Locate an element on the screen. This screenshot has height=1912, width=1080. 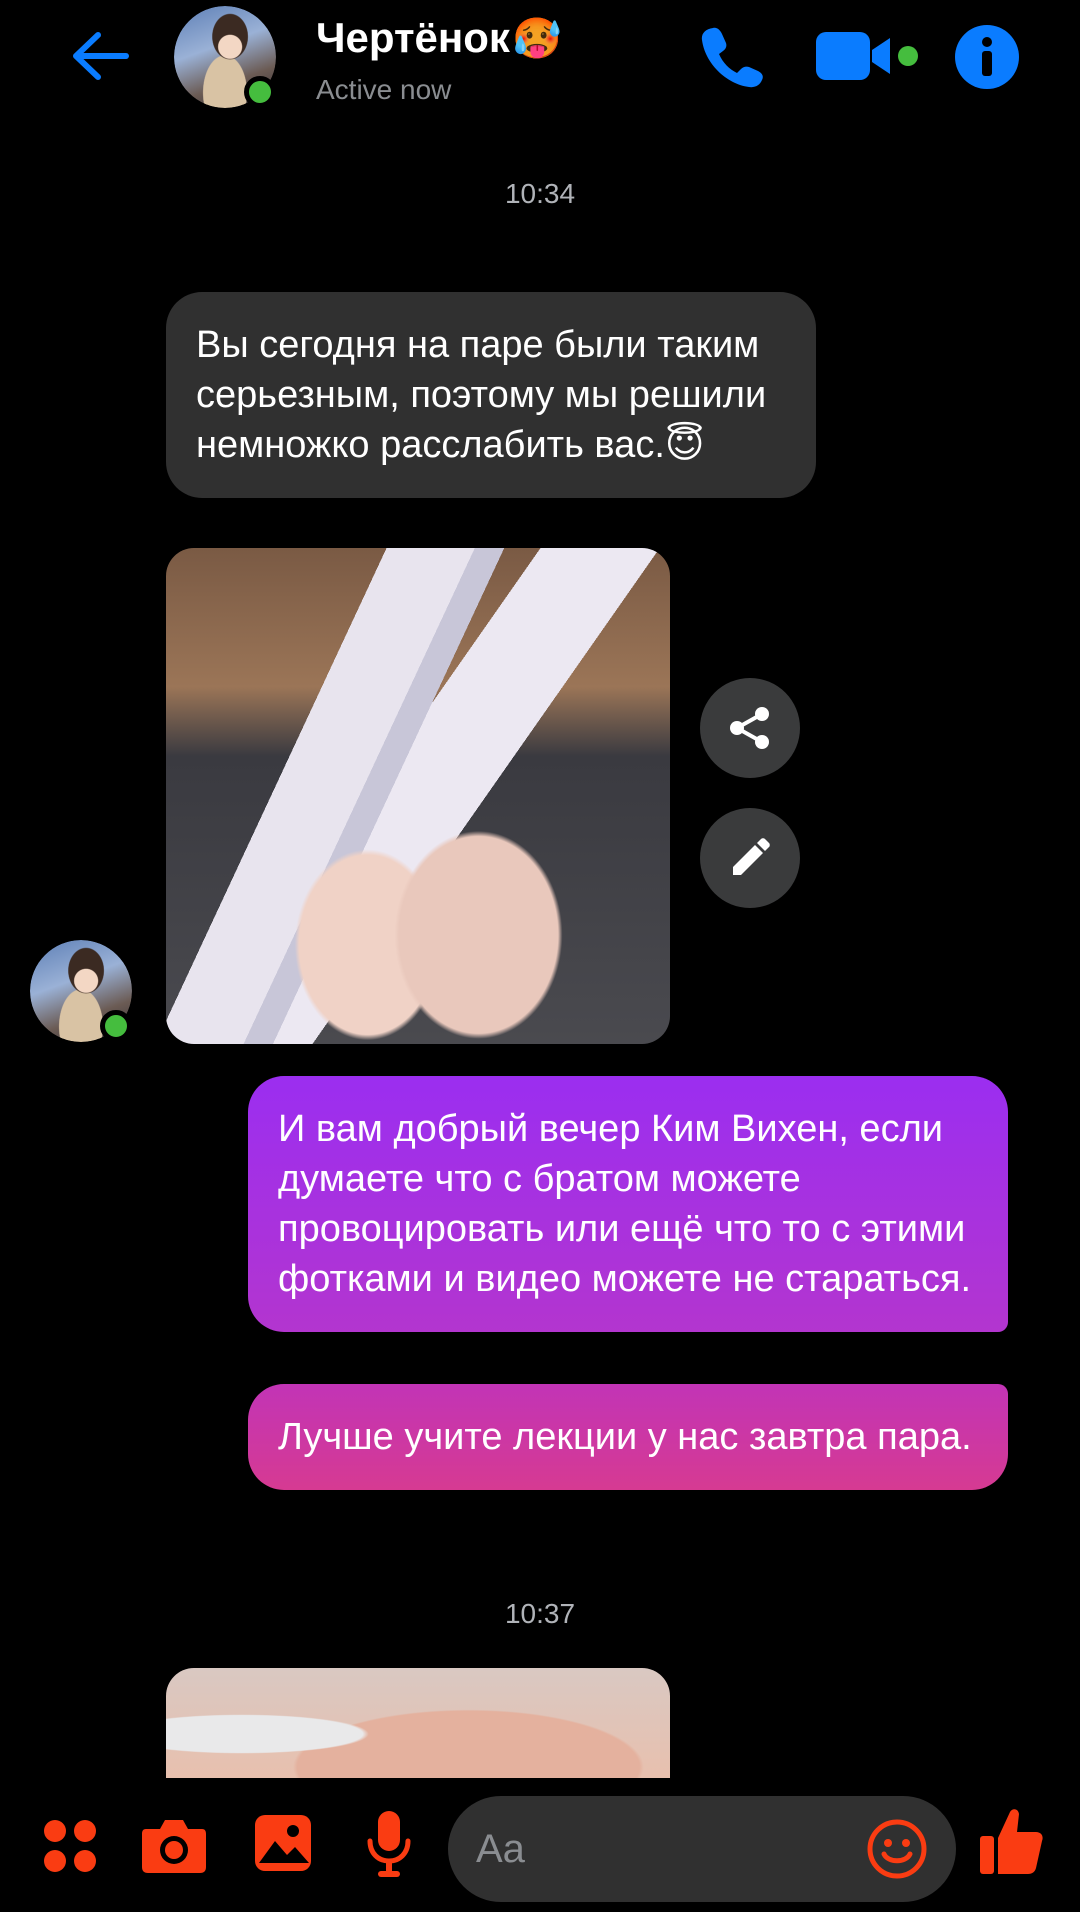
arrow-left-icon is located at coordinates (101, 56).